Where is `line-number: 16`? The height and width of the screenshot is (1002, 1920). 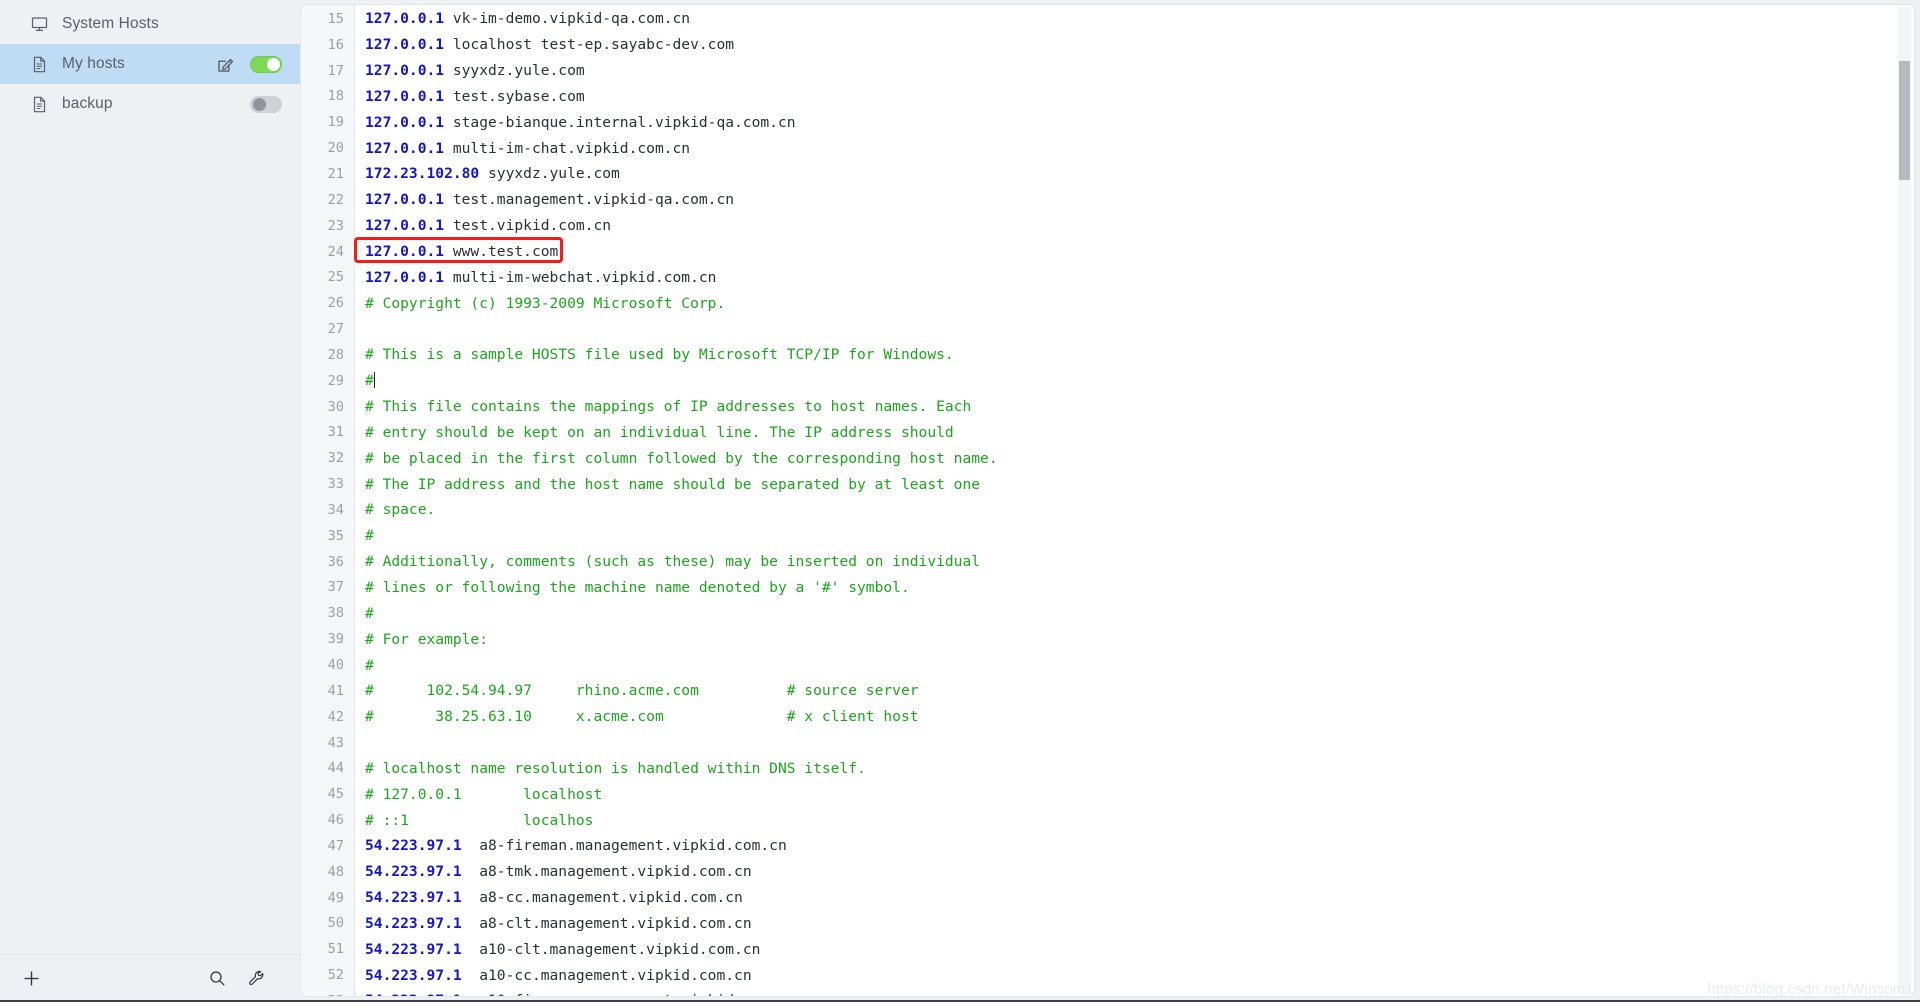 line-number: 16 is located at coordinates (335, 44).